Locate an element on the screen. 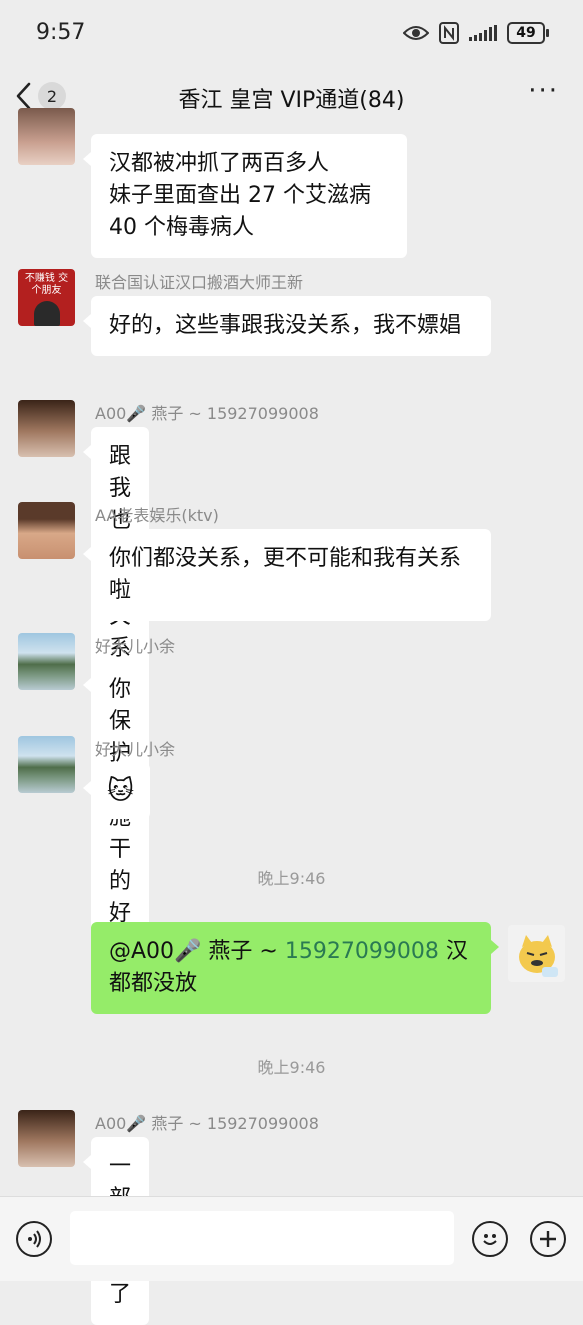 This screenshot has width=583, height=1325. my-message-bubble: @A00🎤 燕子 ~ 15927099008 汉 都都没放 is located at coordinates (295, 968).